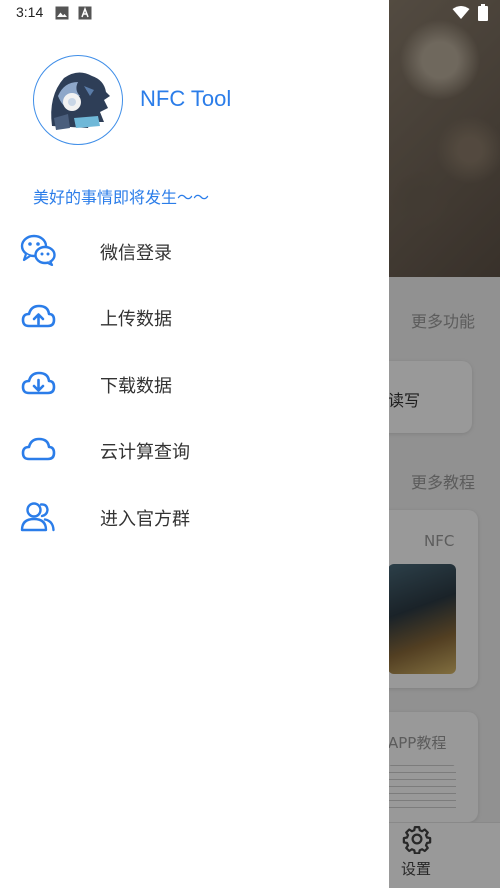 This screenshot has height=888, width=500. I want to click on menu-item-label: 下载数据, so click(136, 386).